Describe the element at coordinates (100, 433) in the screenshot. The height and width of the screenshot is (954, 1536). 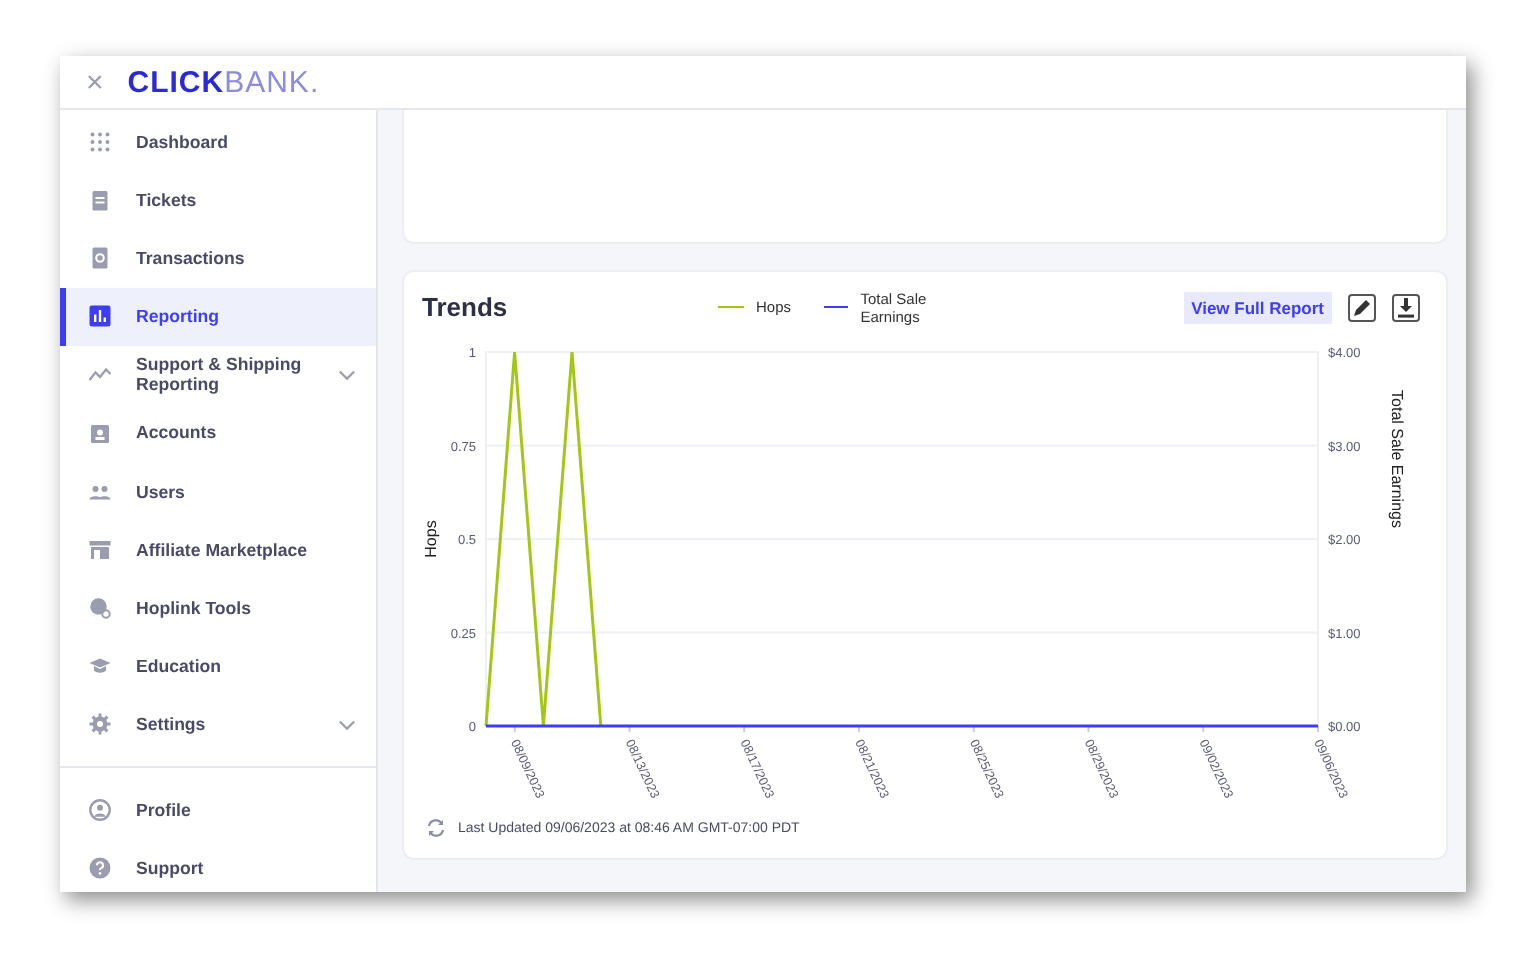
I see `contact-card-icon` at that location.